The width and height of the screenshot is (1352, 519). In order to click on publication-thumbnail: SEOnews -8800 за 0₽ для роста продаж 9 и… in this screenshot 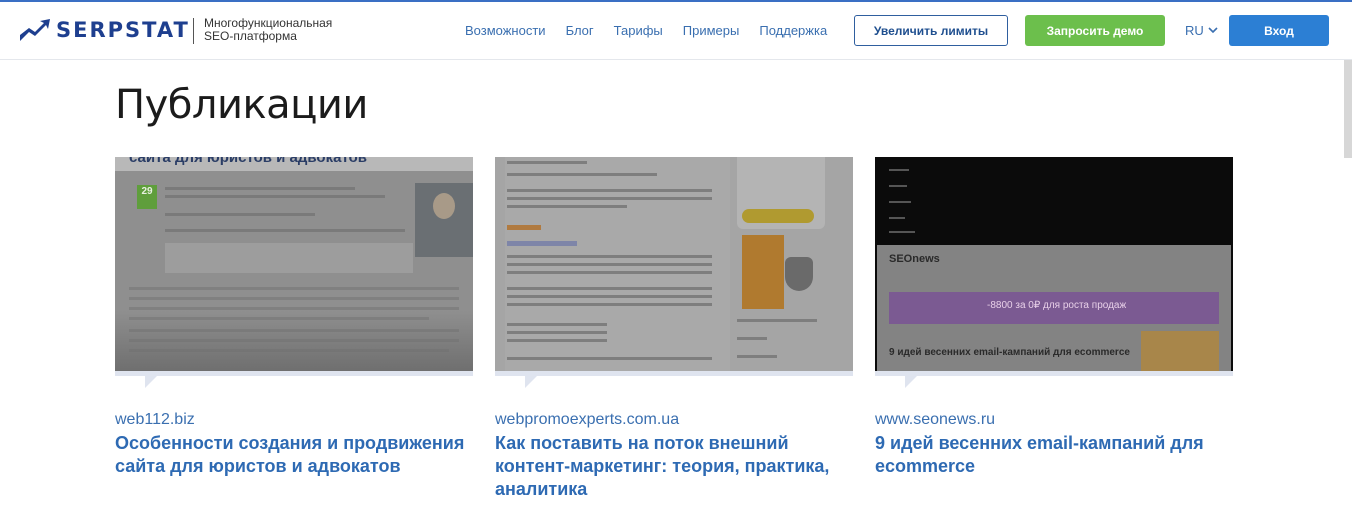, I will do `click(1054, 264)`.